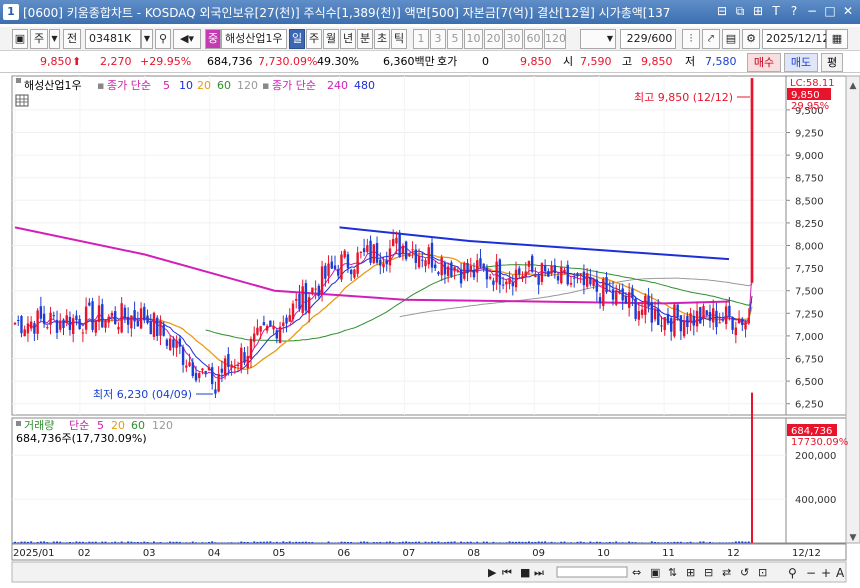 The width and height of the screenshot is (860, 588). What do you see at coordinates (840, 573) in the screenshot?
I see `auto-icon: A` at bounding box center [840, 573].